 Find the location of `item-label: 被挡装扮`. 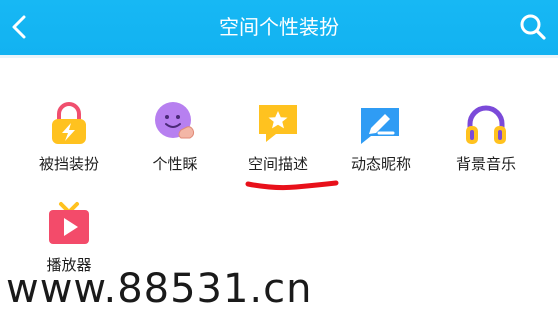

item-label: 被挡装扮 is located at coordinates (68, 164).